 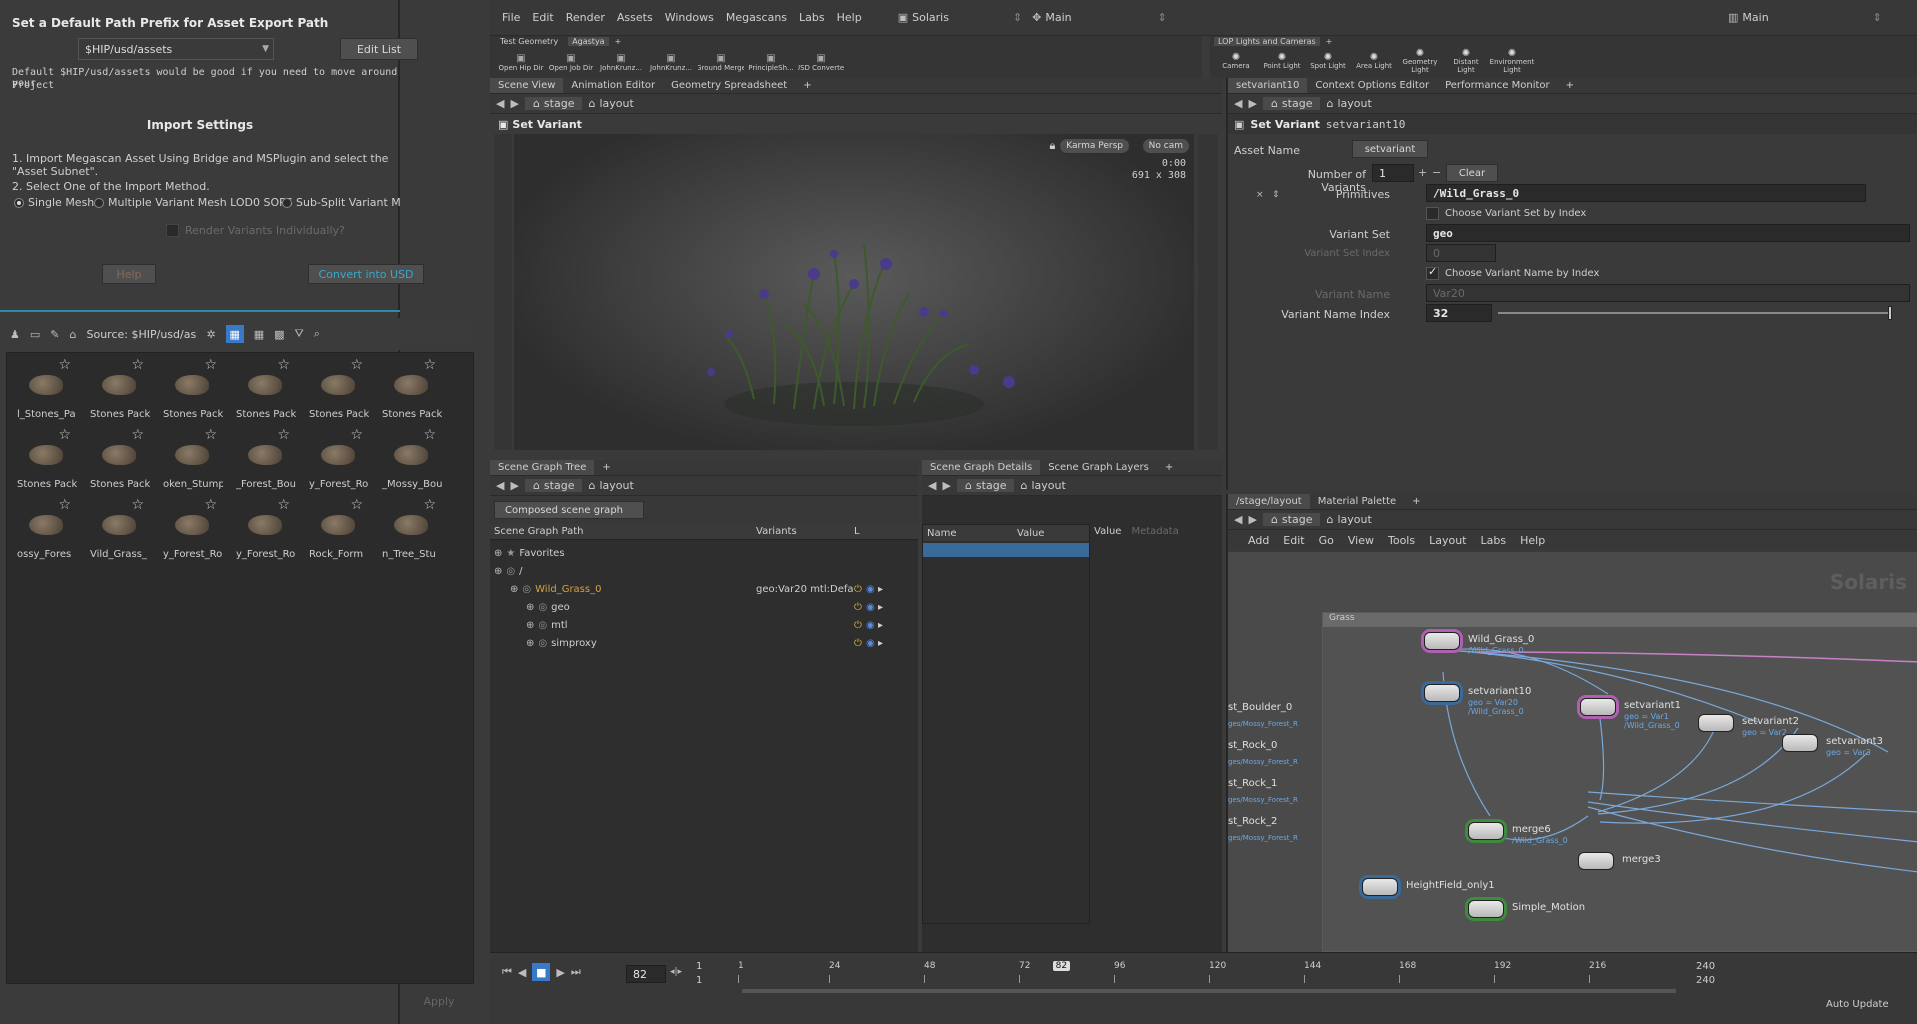 I want to click on menu-windows: Windows, so click(x=689, y=17).